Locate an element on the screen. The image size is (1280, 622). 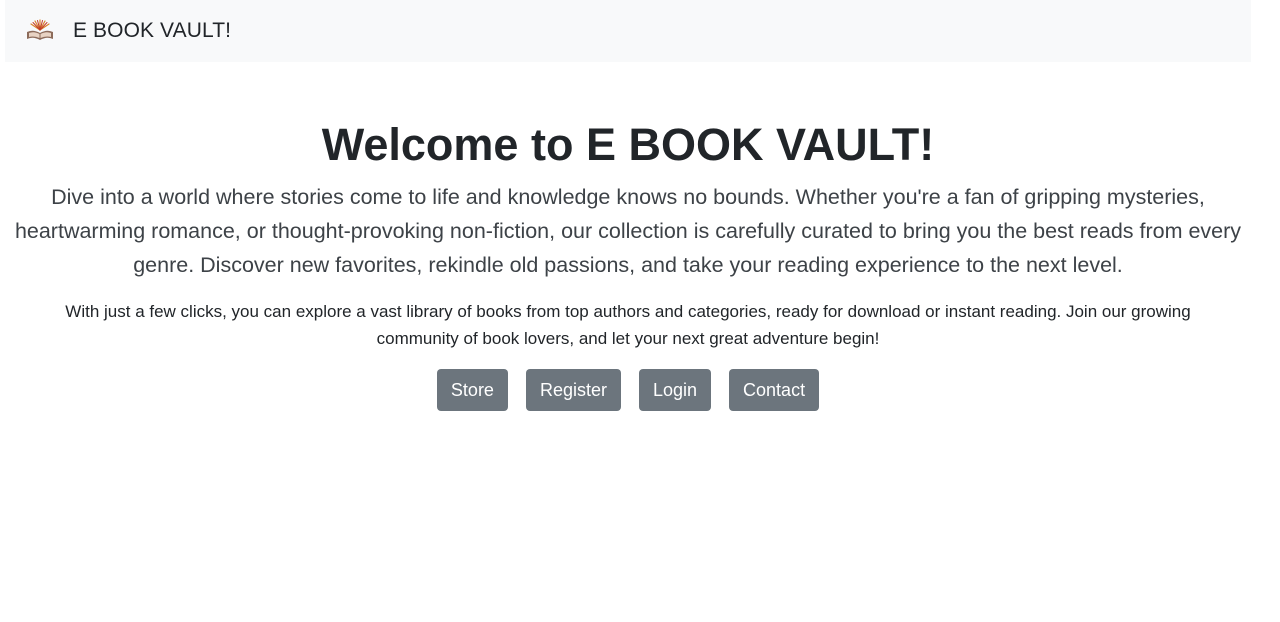
brand-link: E BOOK VAULT! is located at coordinates (128, 31).